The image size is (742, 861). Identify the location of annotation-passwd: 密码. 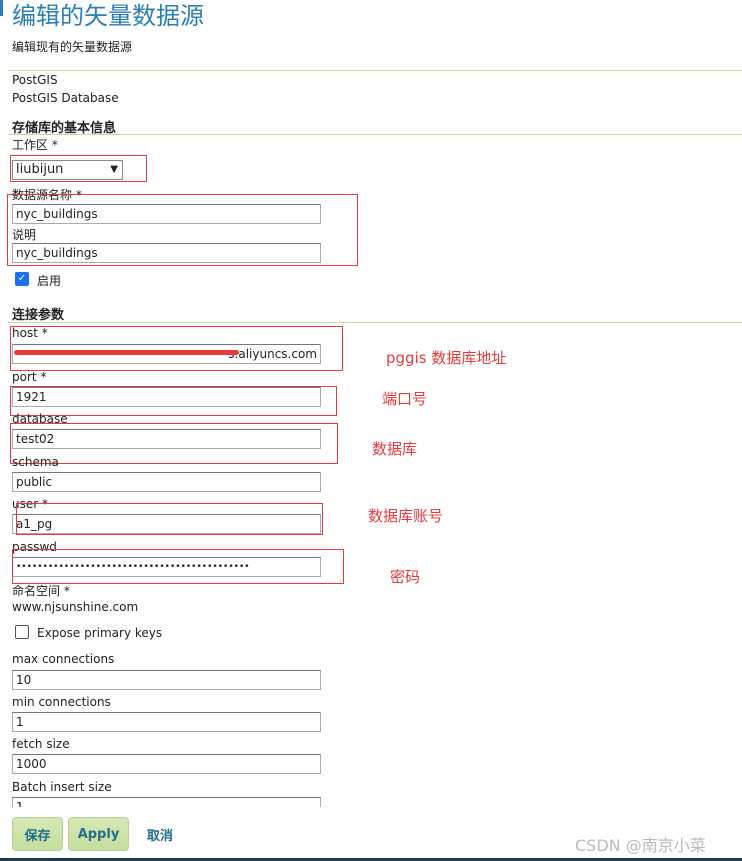
(405, 577).